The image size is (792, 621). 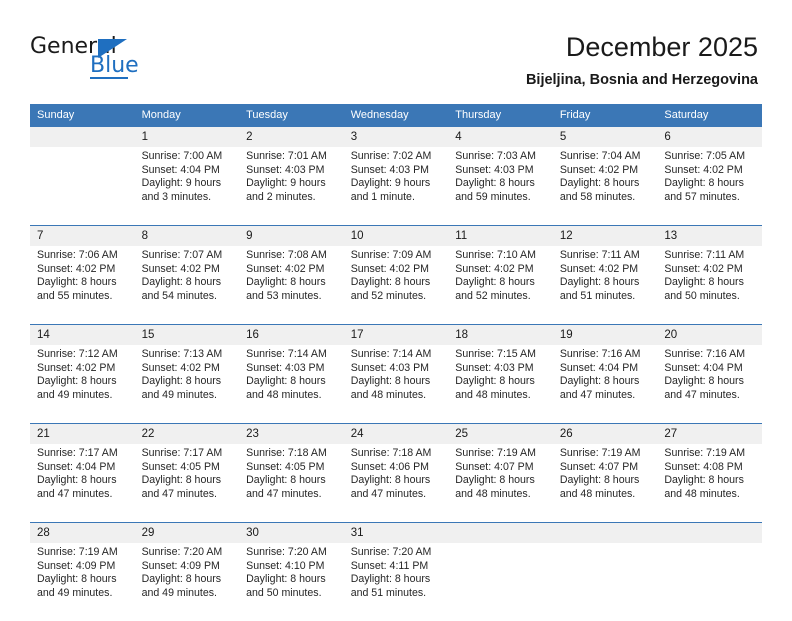 What do you see at coordinates (396, 236) in the screenshot?
I see `day-number-cell: 10` at bounding box center [396, 236].